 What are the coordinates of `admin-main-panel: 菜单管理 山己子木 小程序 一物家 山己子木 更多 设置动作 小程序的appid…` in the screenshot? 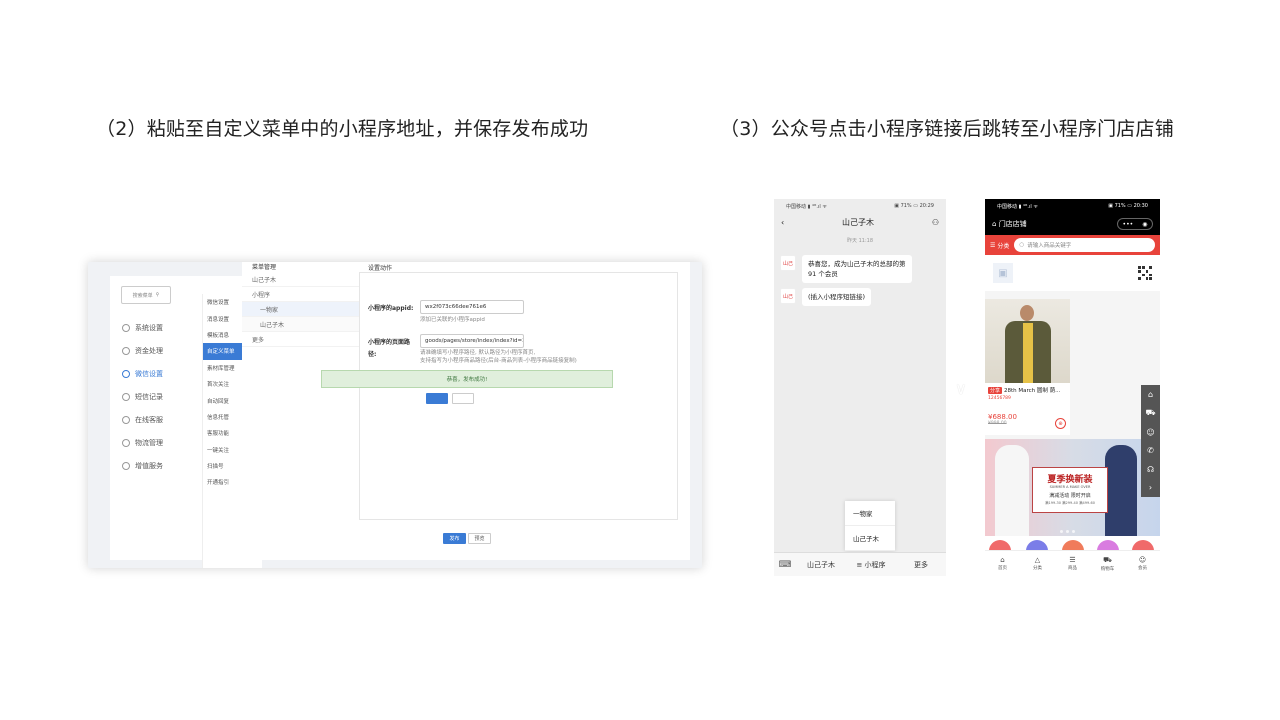 It's located at (466, 411).